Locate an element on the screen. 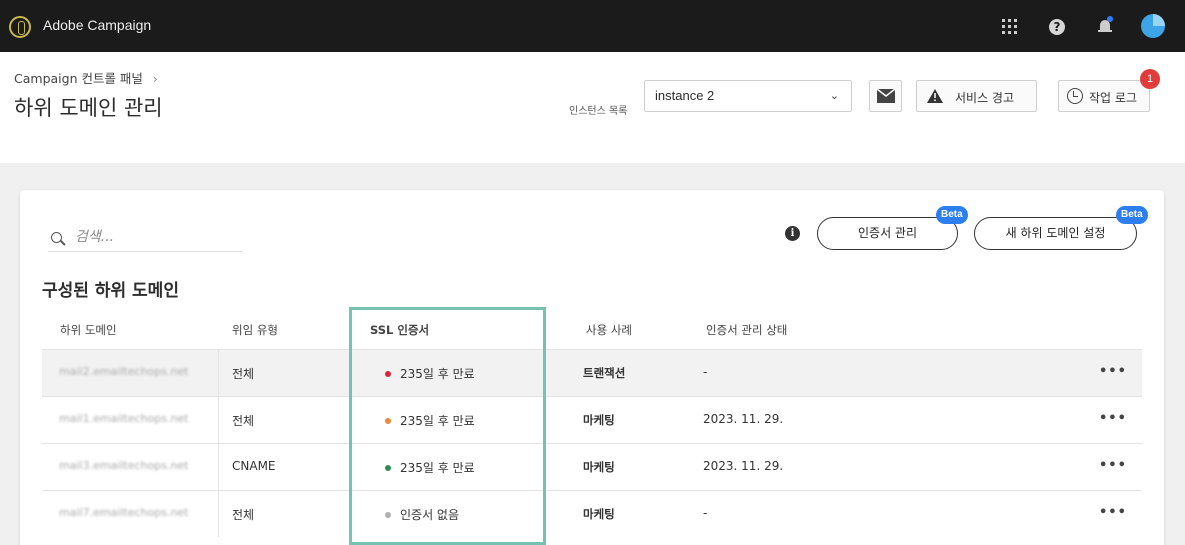 Image resolution: width=1185 pixels, height=545 pixels. apps-grid-icon is located at coordinates (1009, 26).